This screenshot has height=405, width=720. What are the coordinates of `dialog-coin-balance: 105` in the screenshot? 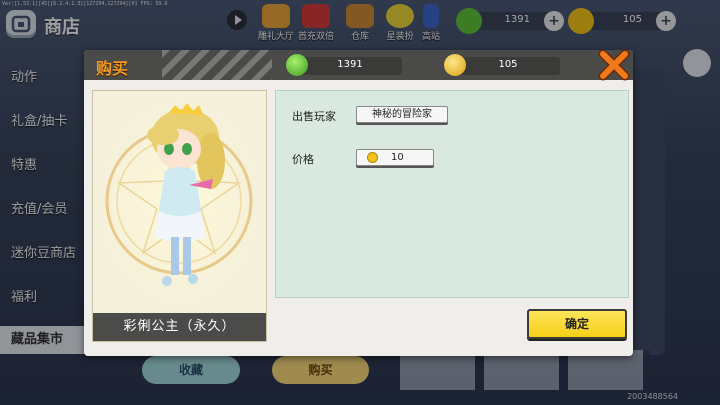 It's located at (502, 65).